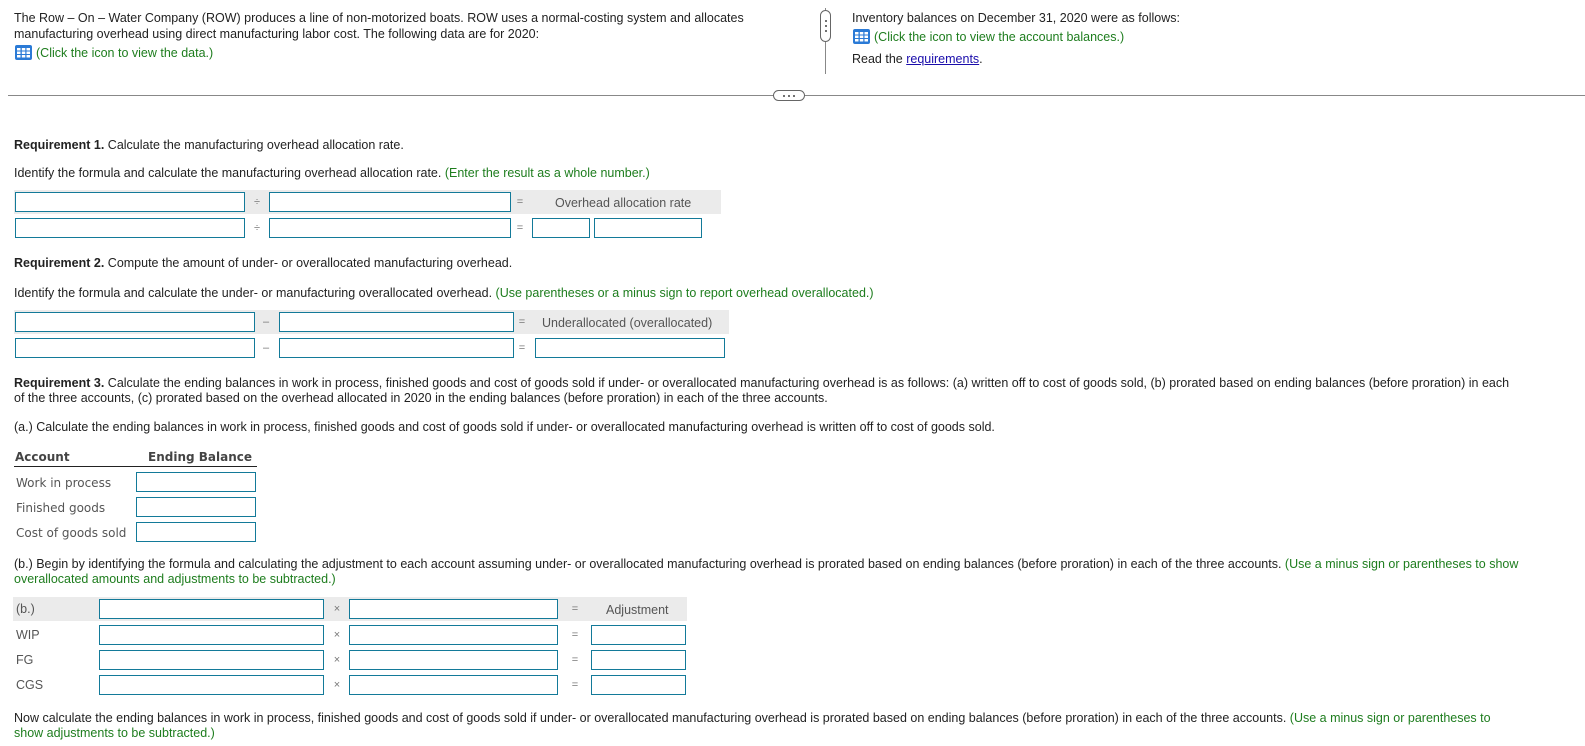 This screenshot has height=746, width=1585. Describe the element at coordinates (390, 202) in the screenshot. I see `req1-denominator-label-input` at that location.